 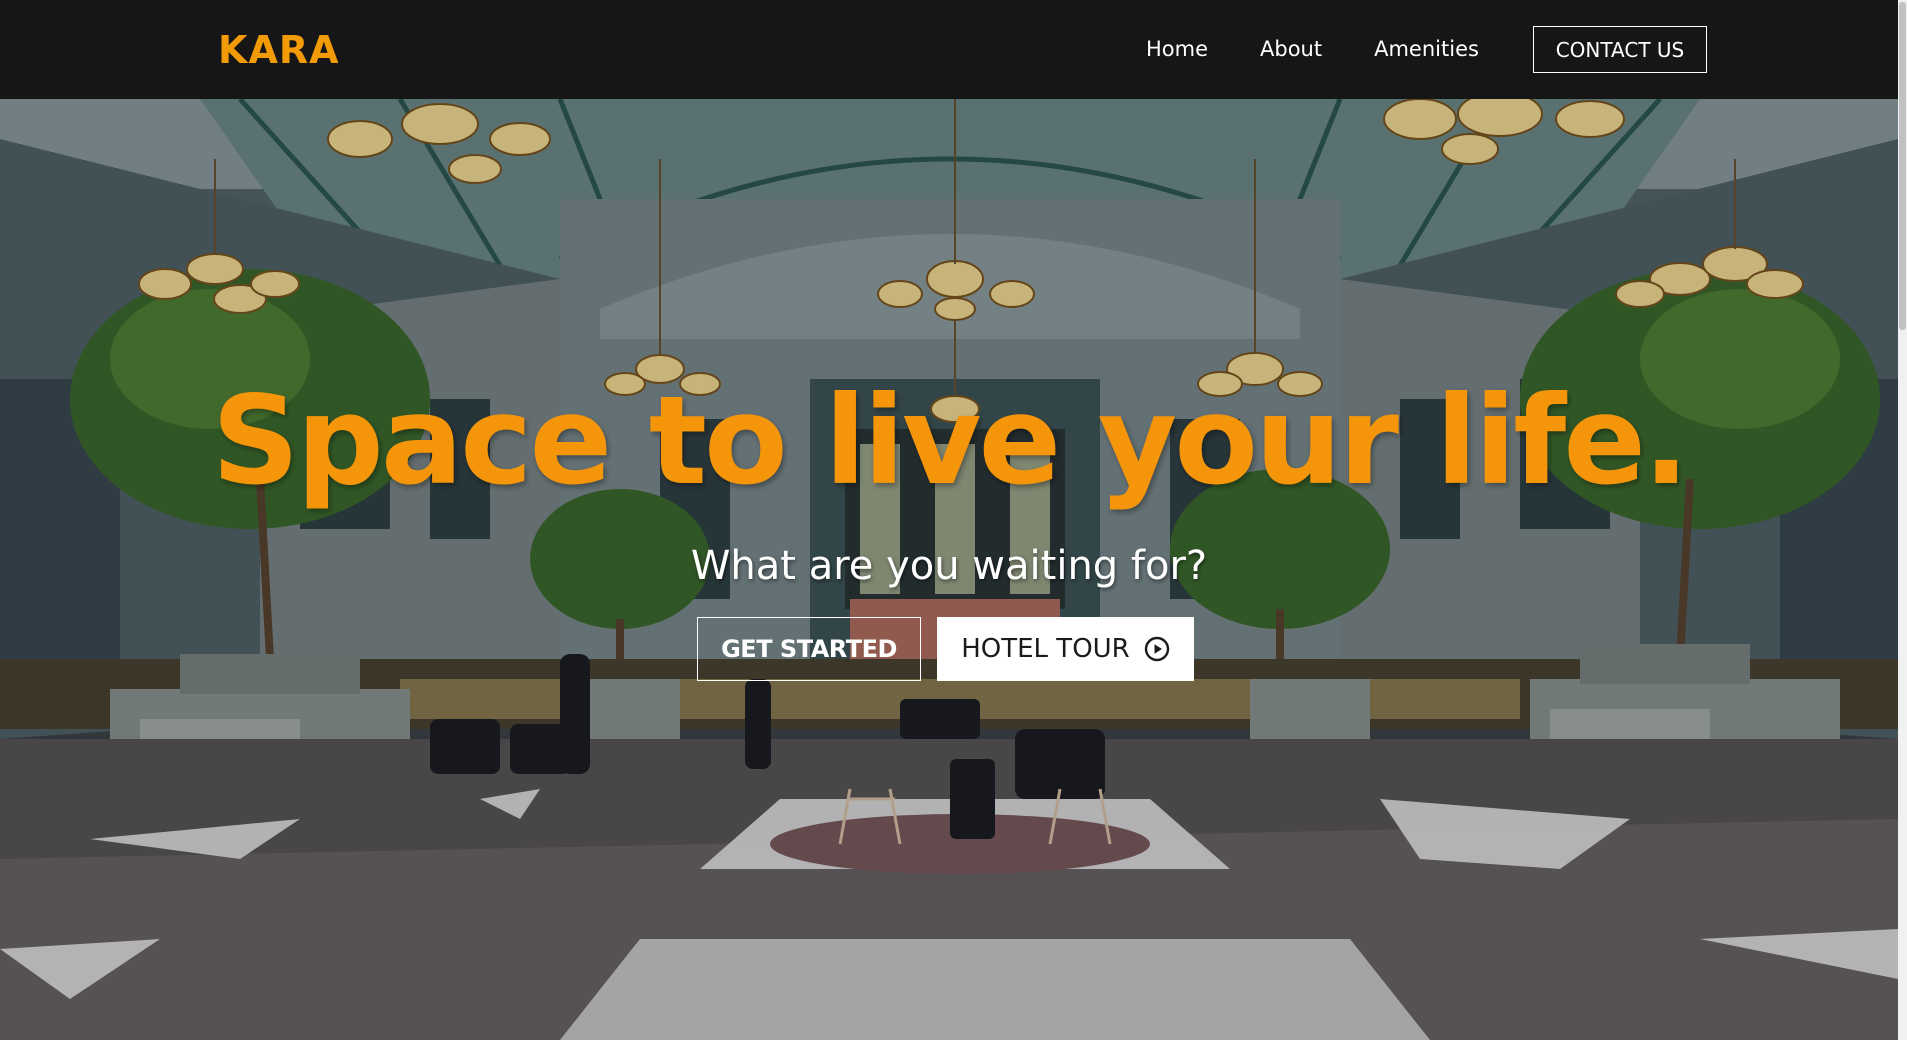 I want to click on scrollbar-thumb, so click(x=1902, y=166).